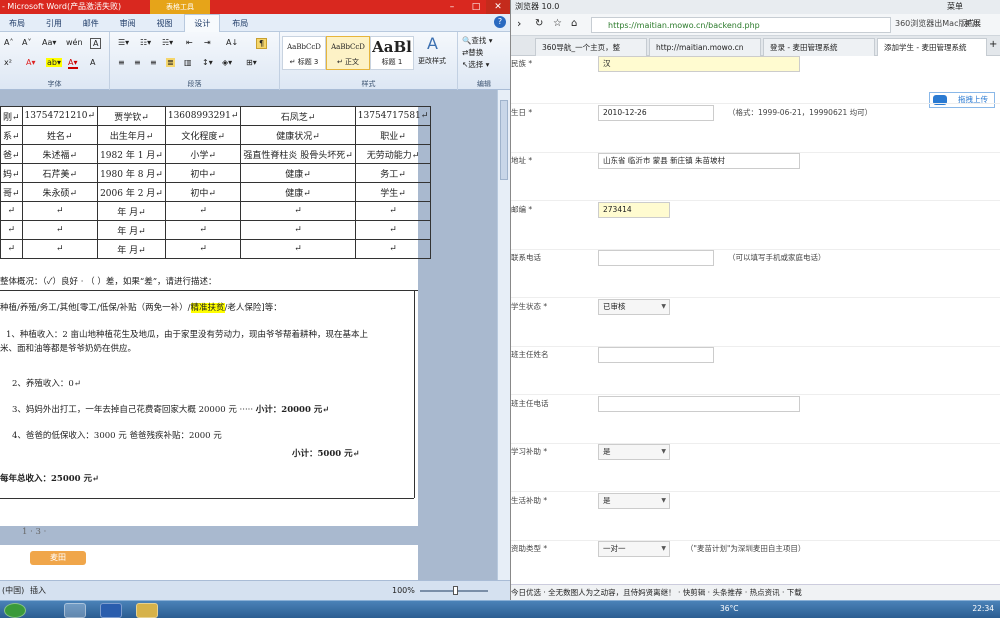 This screenshot has height=618, width=1000. I want to click on extensions-button: 扩展, so click(973, 23).